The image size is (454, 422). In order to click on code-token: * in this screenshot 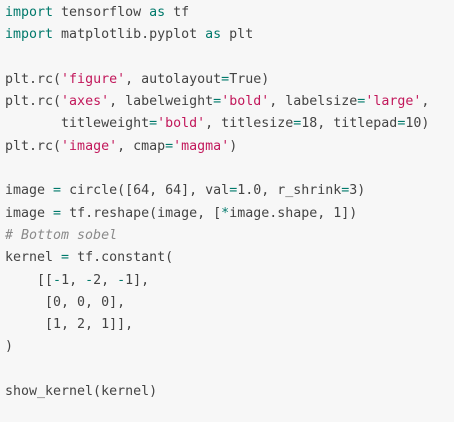, I will do `click(225, 213)`.